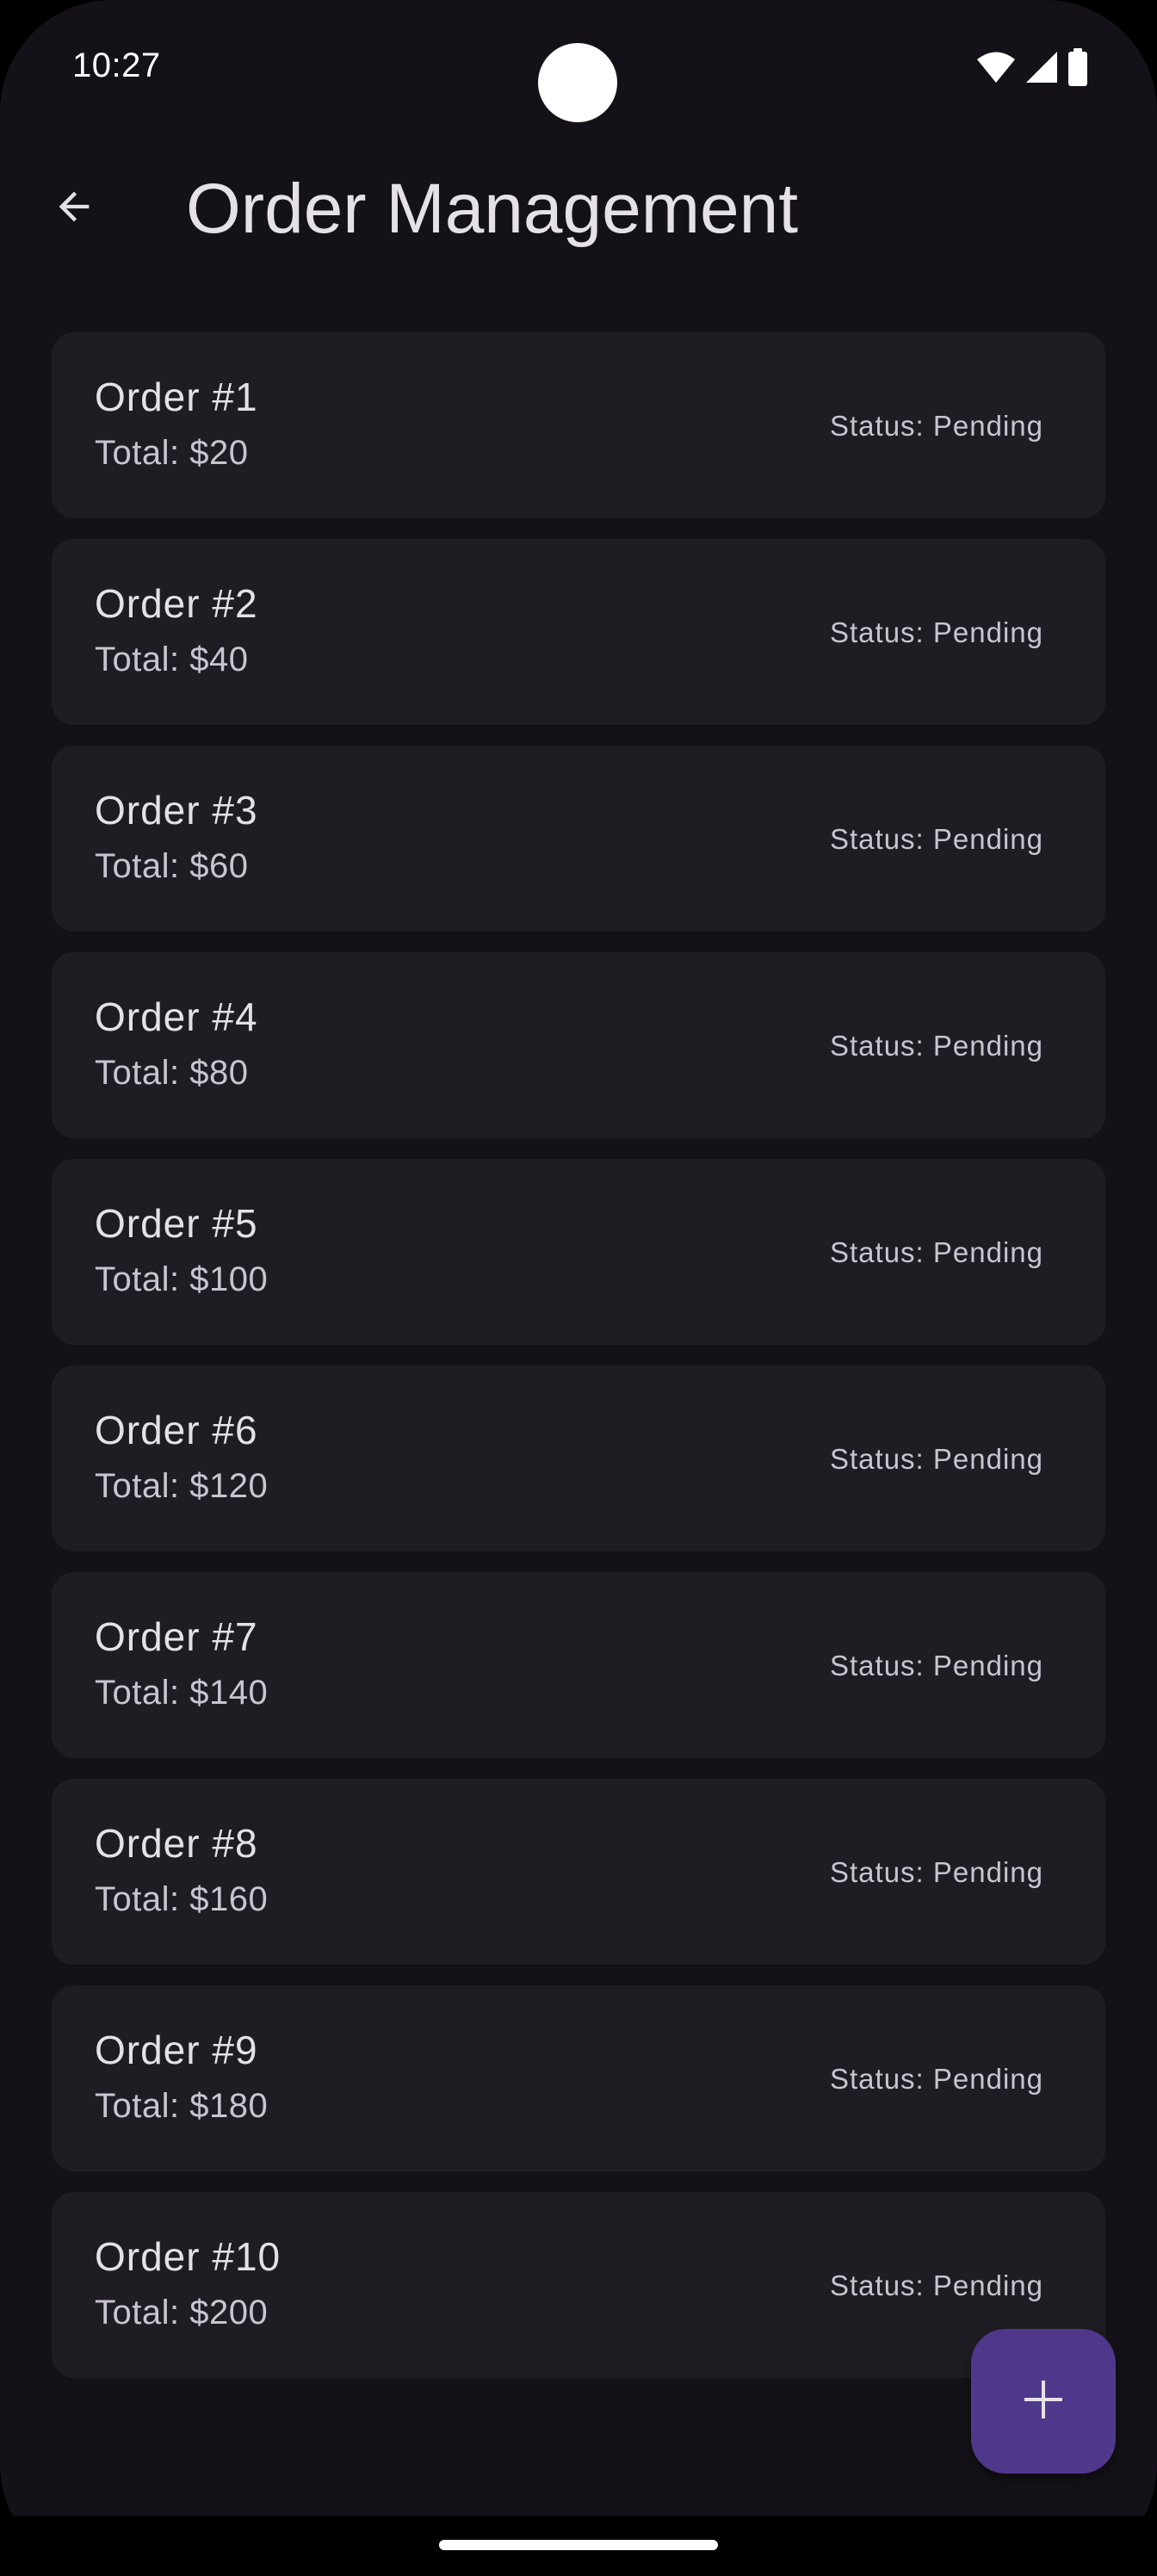  I want to click on system-navigation-bar, so click(579, 2546).